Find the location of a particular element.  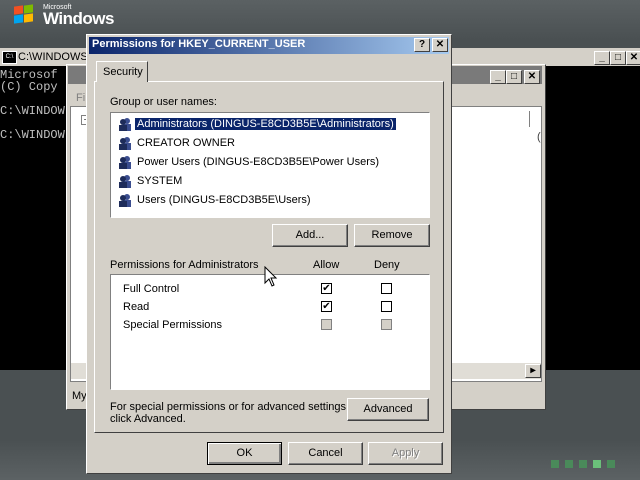

permission-name: Full Control is located at coordinates (151, 289).